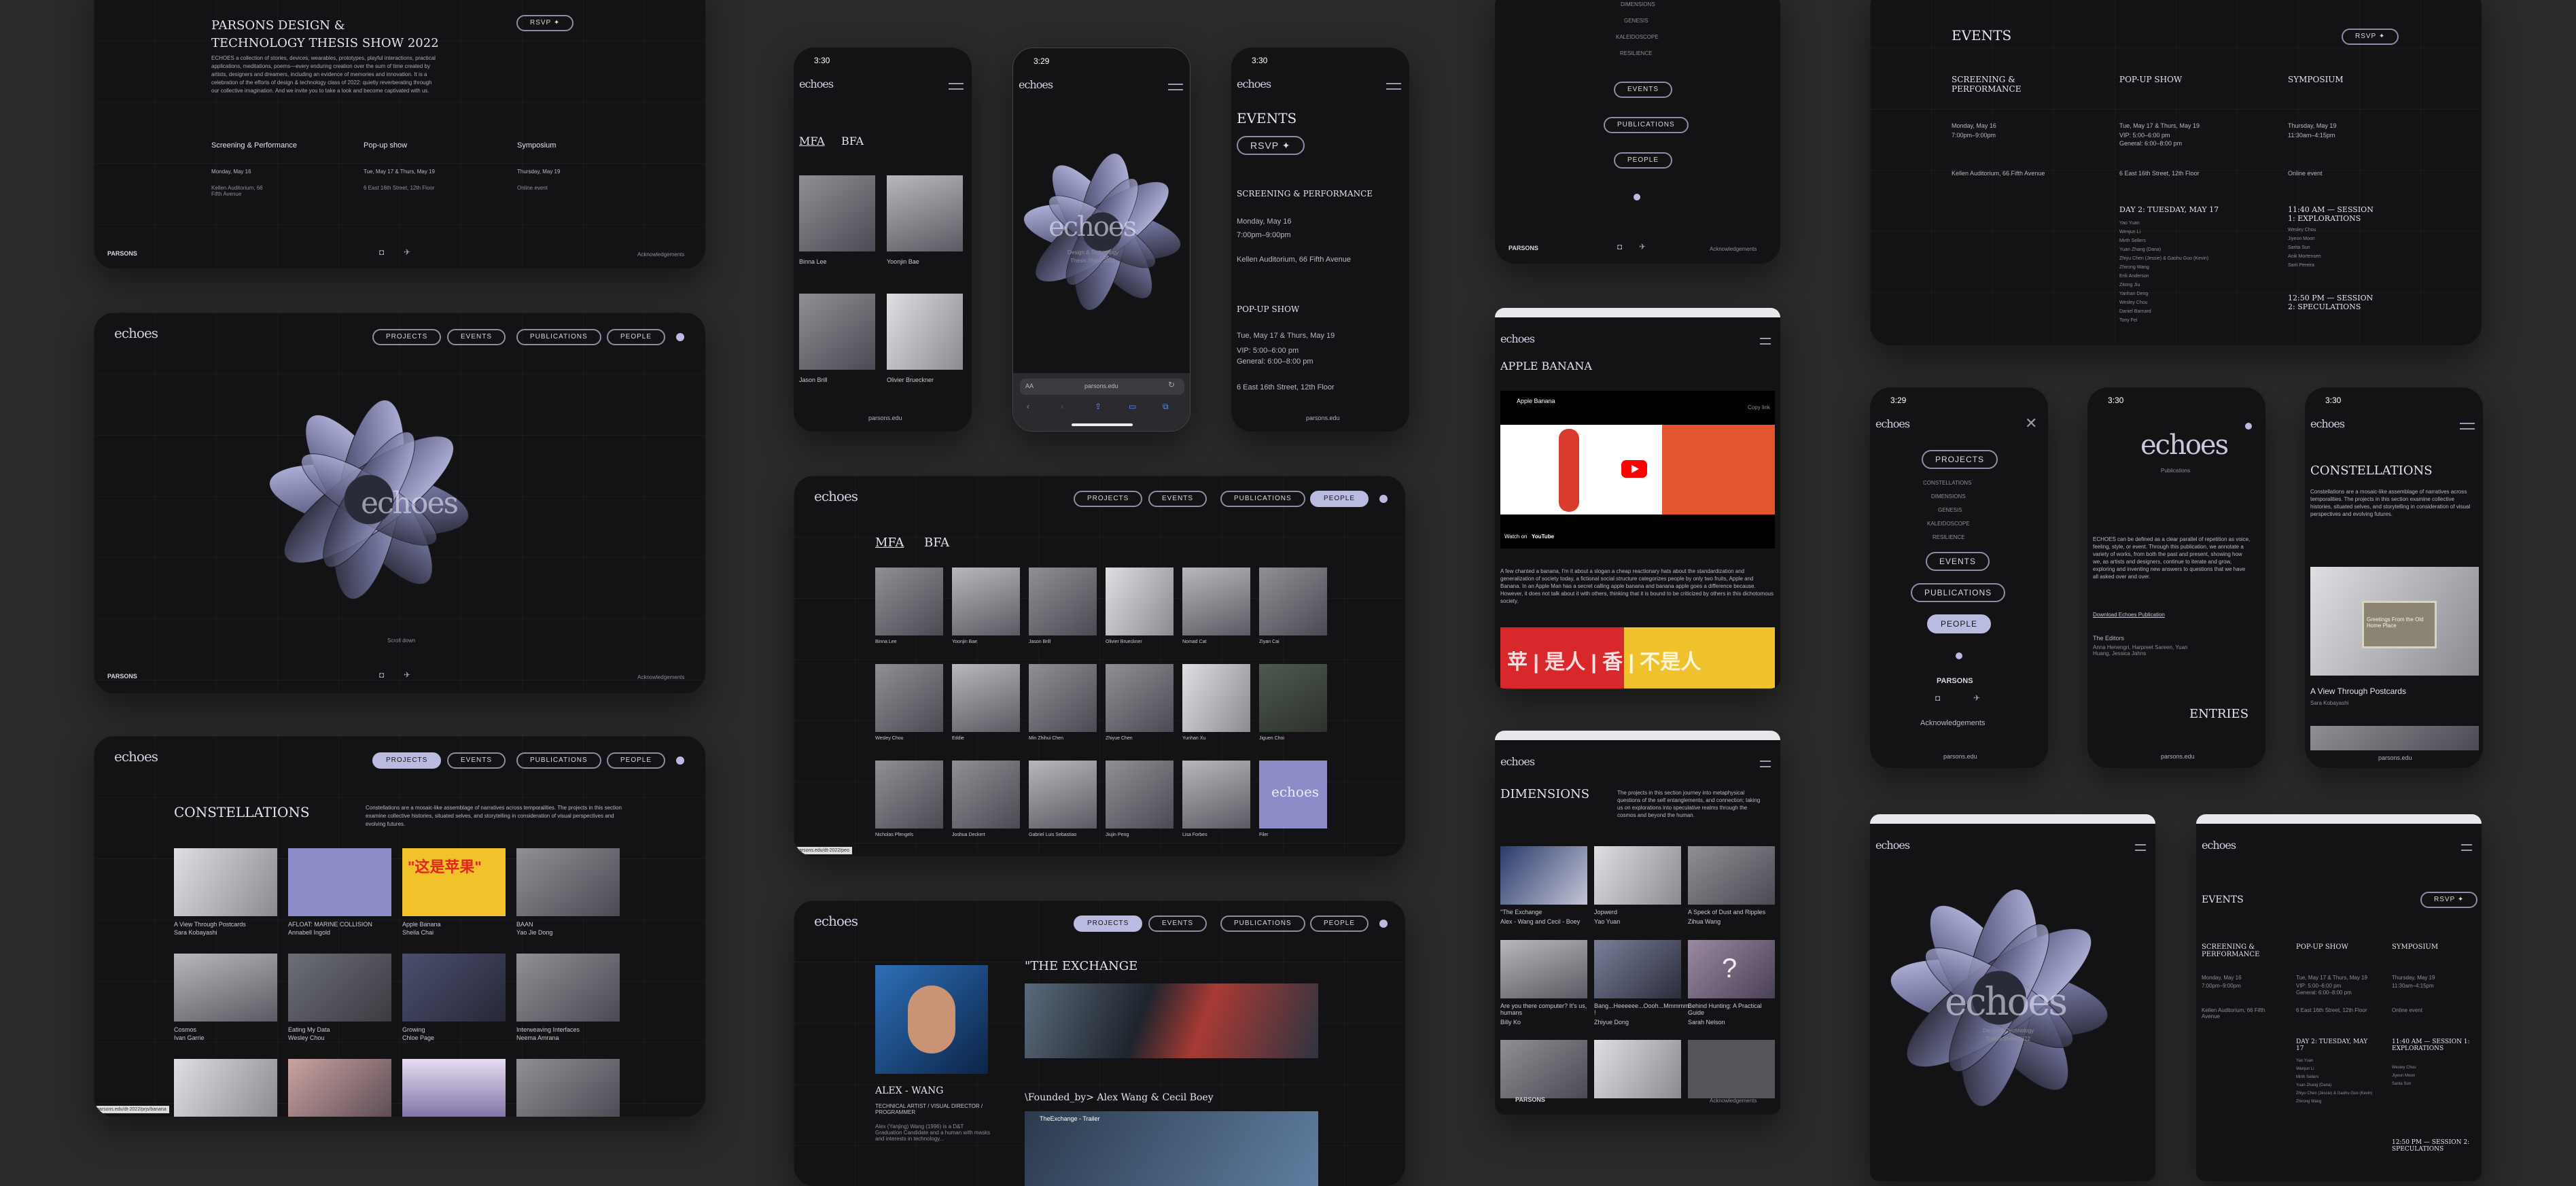 Image resolution: width=2576 pixels, height=1186 pixels. I want to click on person-name: Nomad Cat, so click(1194, 642).